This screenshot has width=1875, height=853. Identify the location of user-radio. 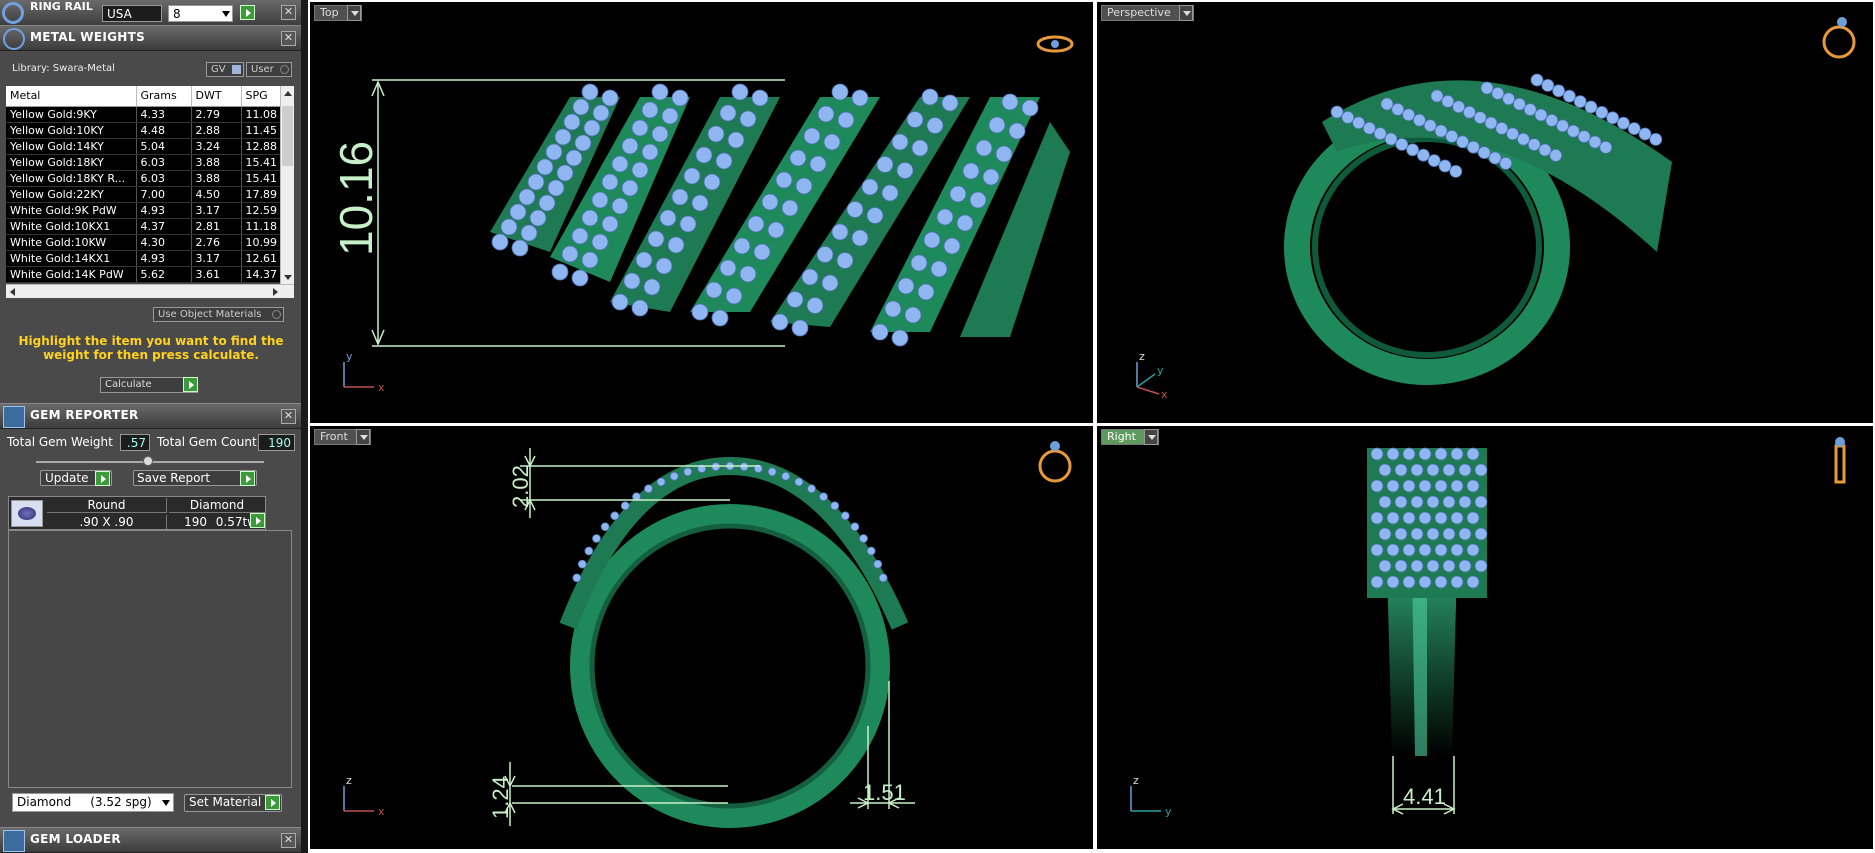
(284, 69).